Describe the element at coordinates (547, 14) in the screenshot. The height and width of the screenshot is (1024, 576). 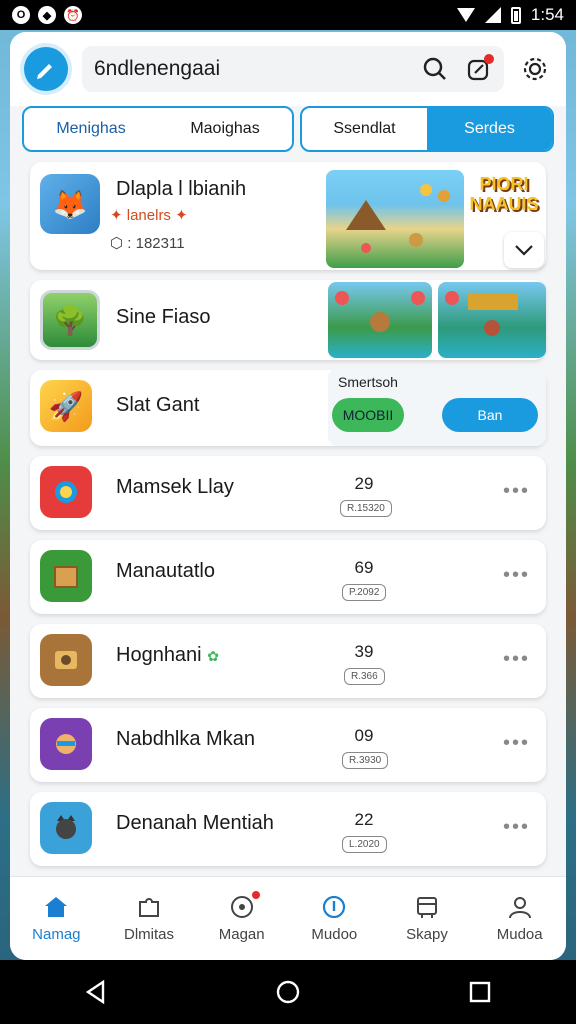
I see `clock: 1:54` at that location.